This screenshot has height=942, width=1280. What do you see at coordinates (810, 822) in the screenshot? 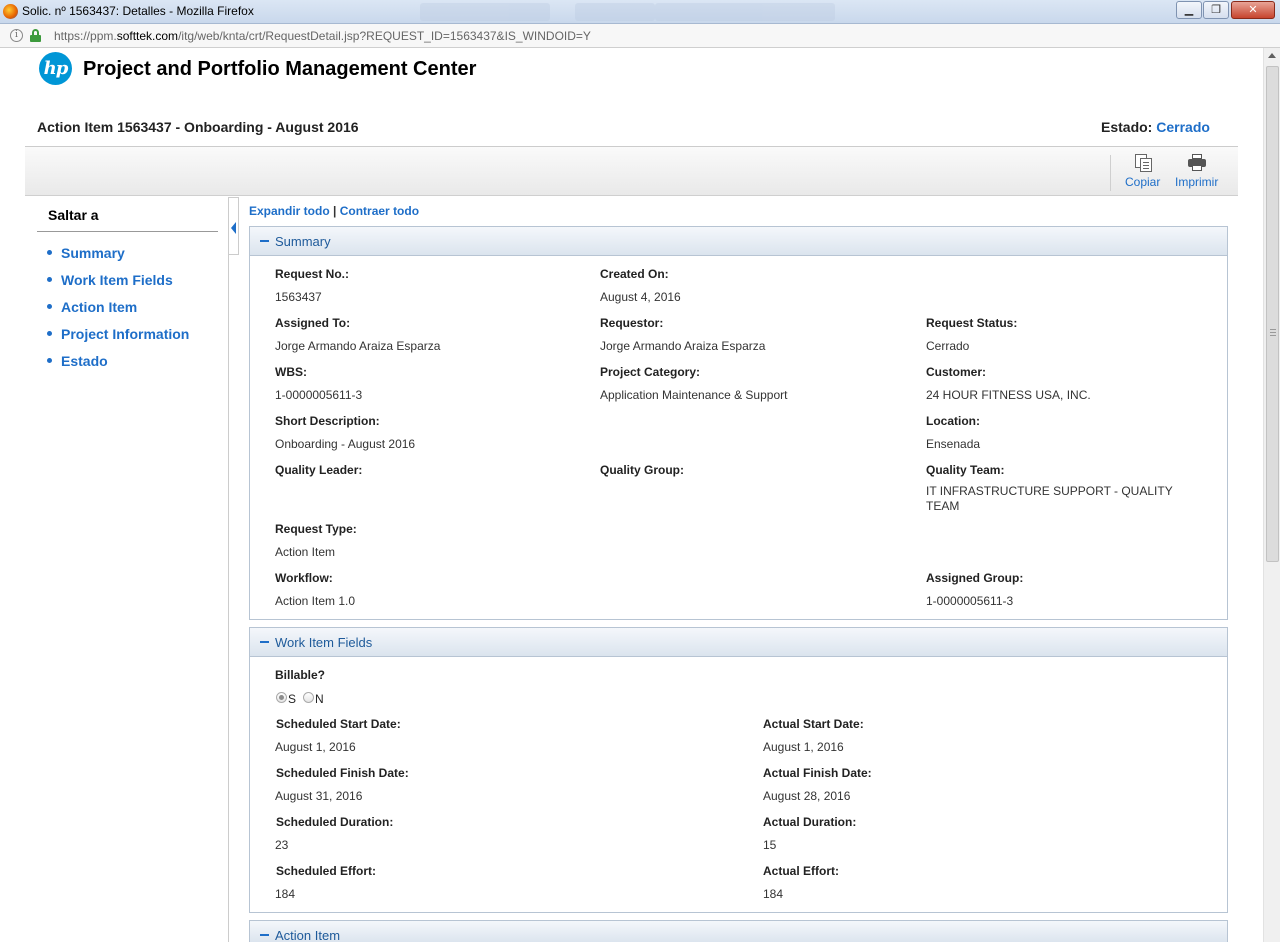
I see `field-label: Actual Duration:` at bounding box center [810, 822].